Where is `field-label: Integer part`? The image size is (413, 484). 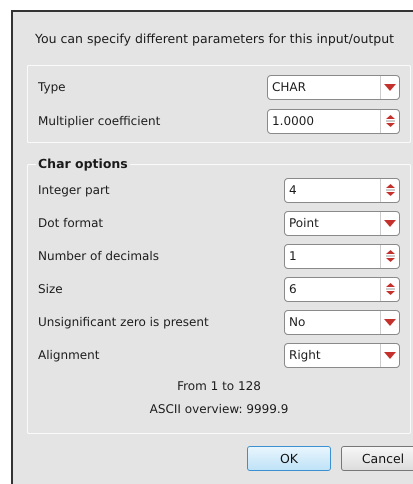
field-label: Integer part is located at coordinates (74, 190).